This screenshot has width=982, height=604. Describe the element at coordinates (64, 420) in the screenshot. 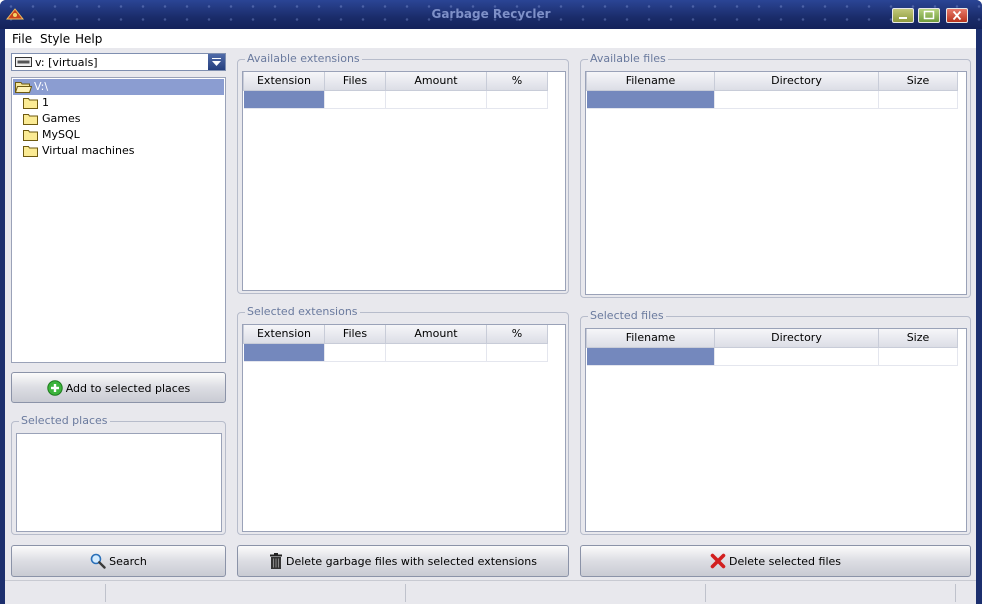

I see `selected-places-title: Selected places` at that location.